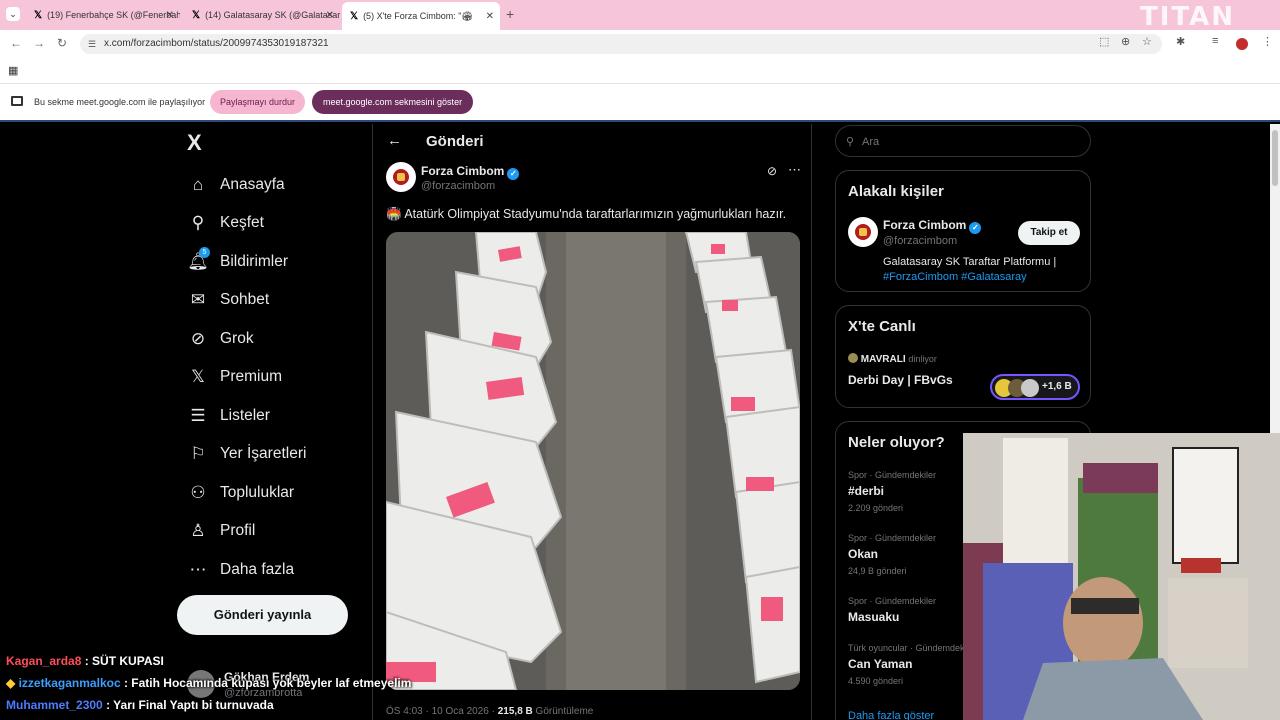  I want to click on chat-username: izzetkaganmalkoc, so click(69, 683).